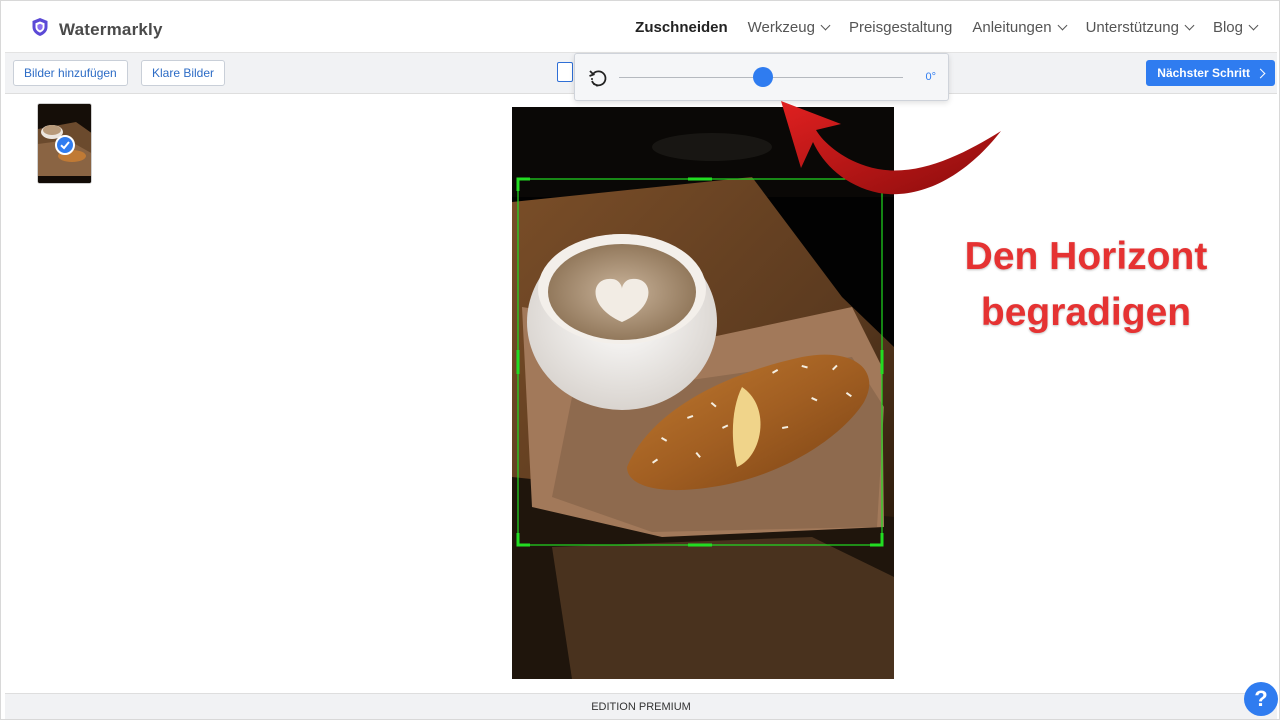  What do you see at coordinates (598, 78) in the screenshot?
I see `rotate-icon` at bounding box center [598, 78].